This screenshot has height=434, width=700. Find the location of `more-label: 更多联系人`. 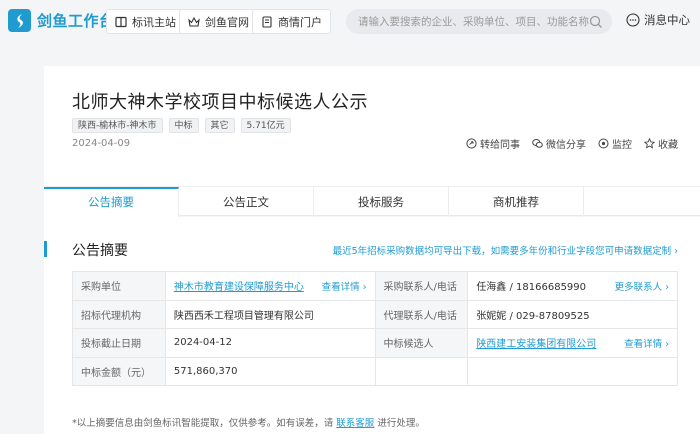

more-label: 更多联系人 is located at coordinates (638, 287).